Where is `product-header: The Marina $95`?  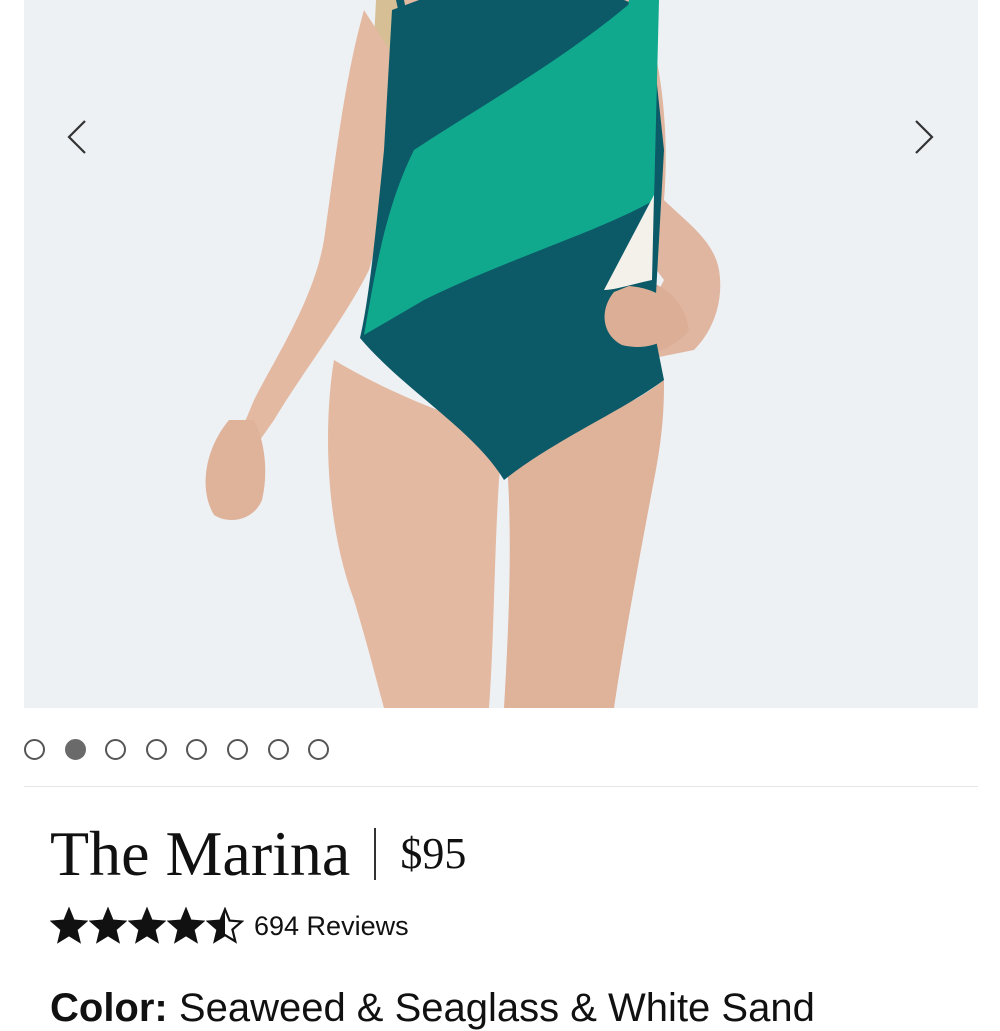 product-header: The Marina $95 is located at coordinates (258, 854).